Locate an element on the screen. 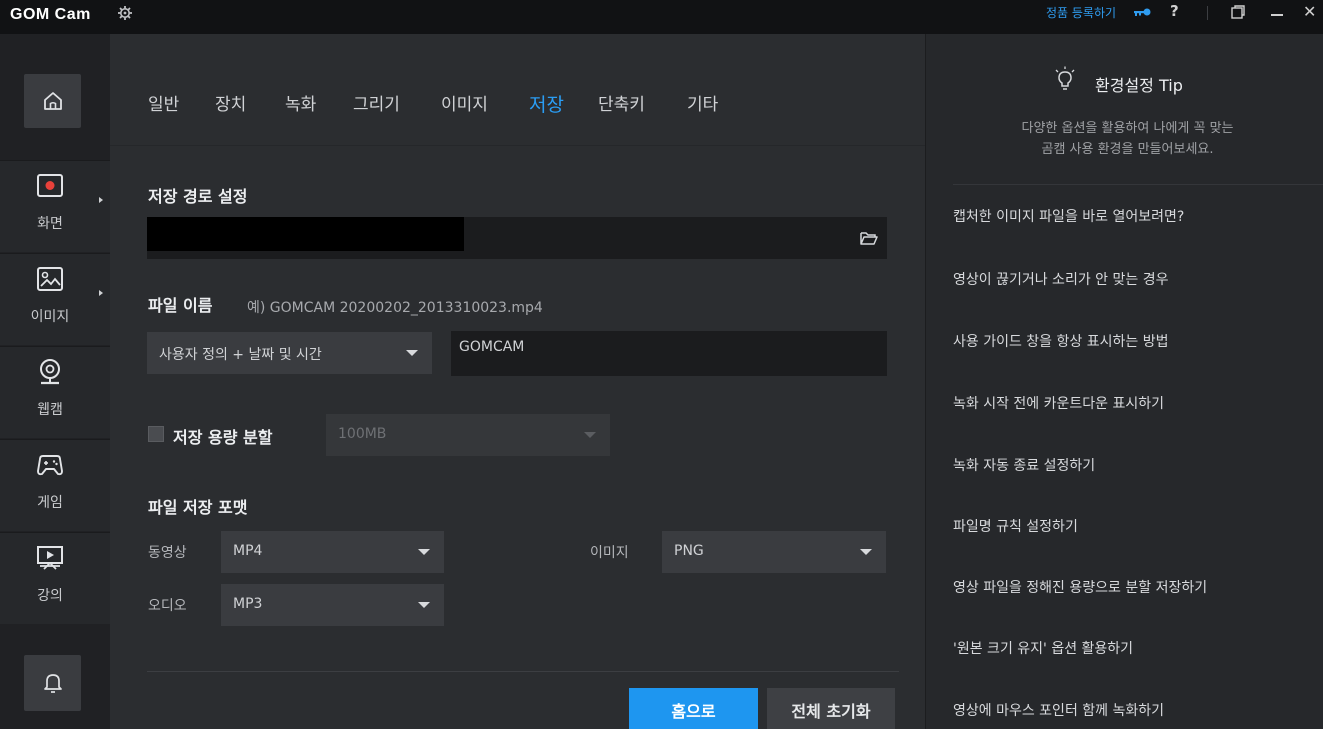  file-name-title: 파일 이름 is located at coordinates (180, 305).